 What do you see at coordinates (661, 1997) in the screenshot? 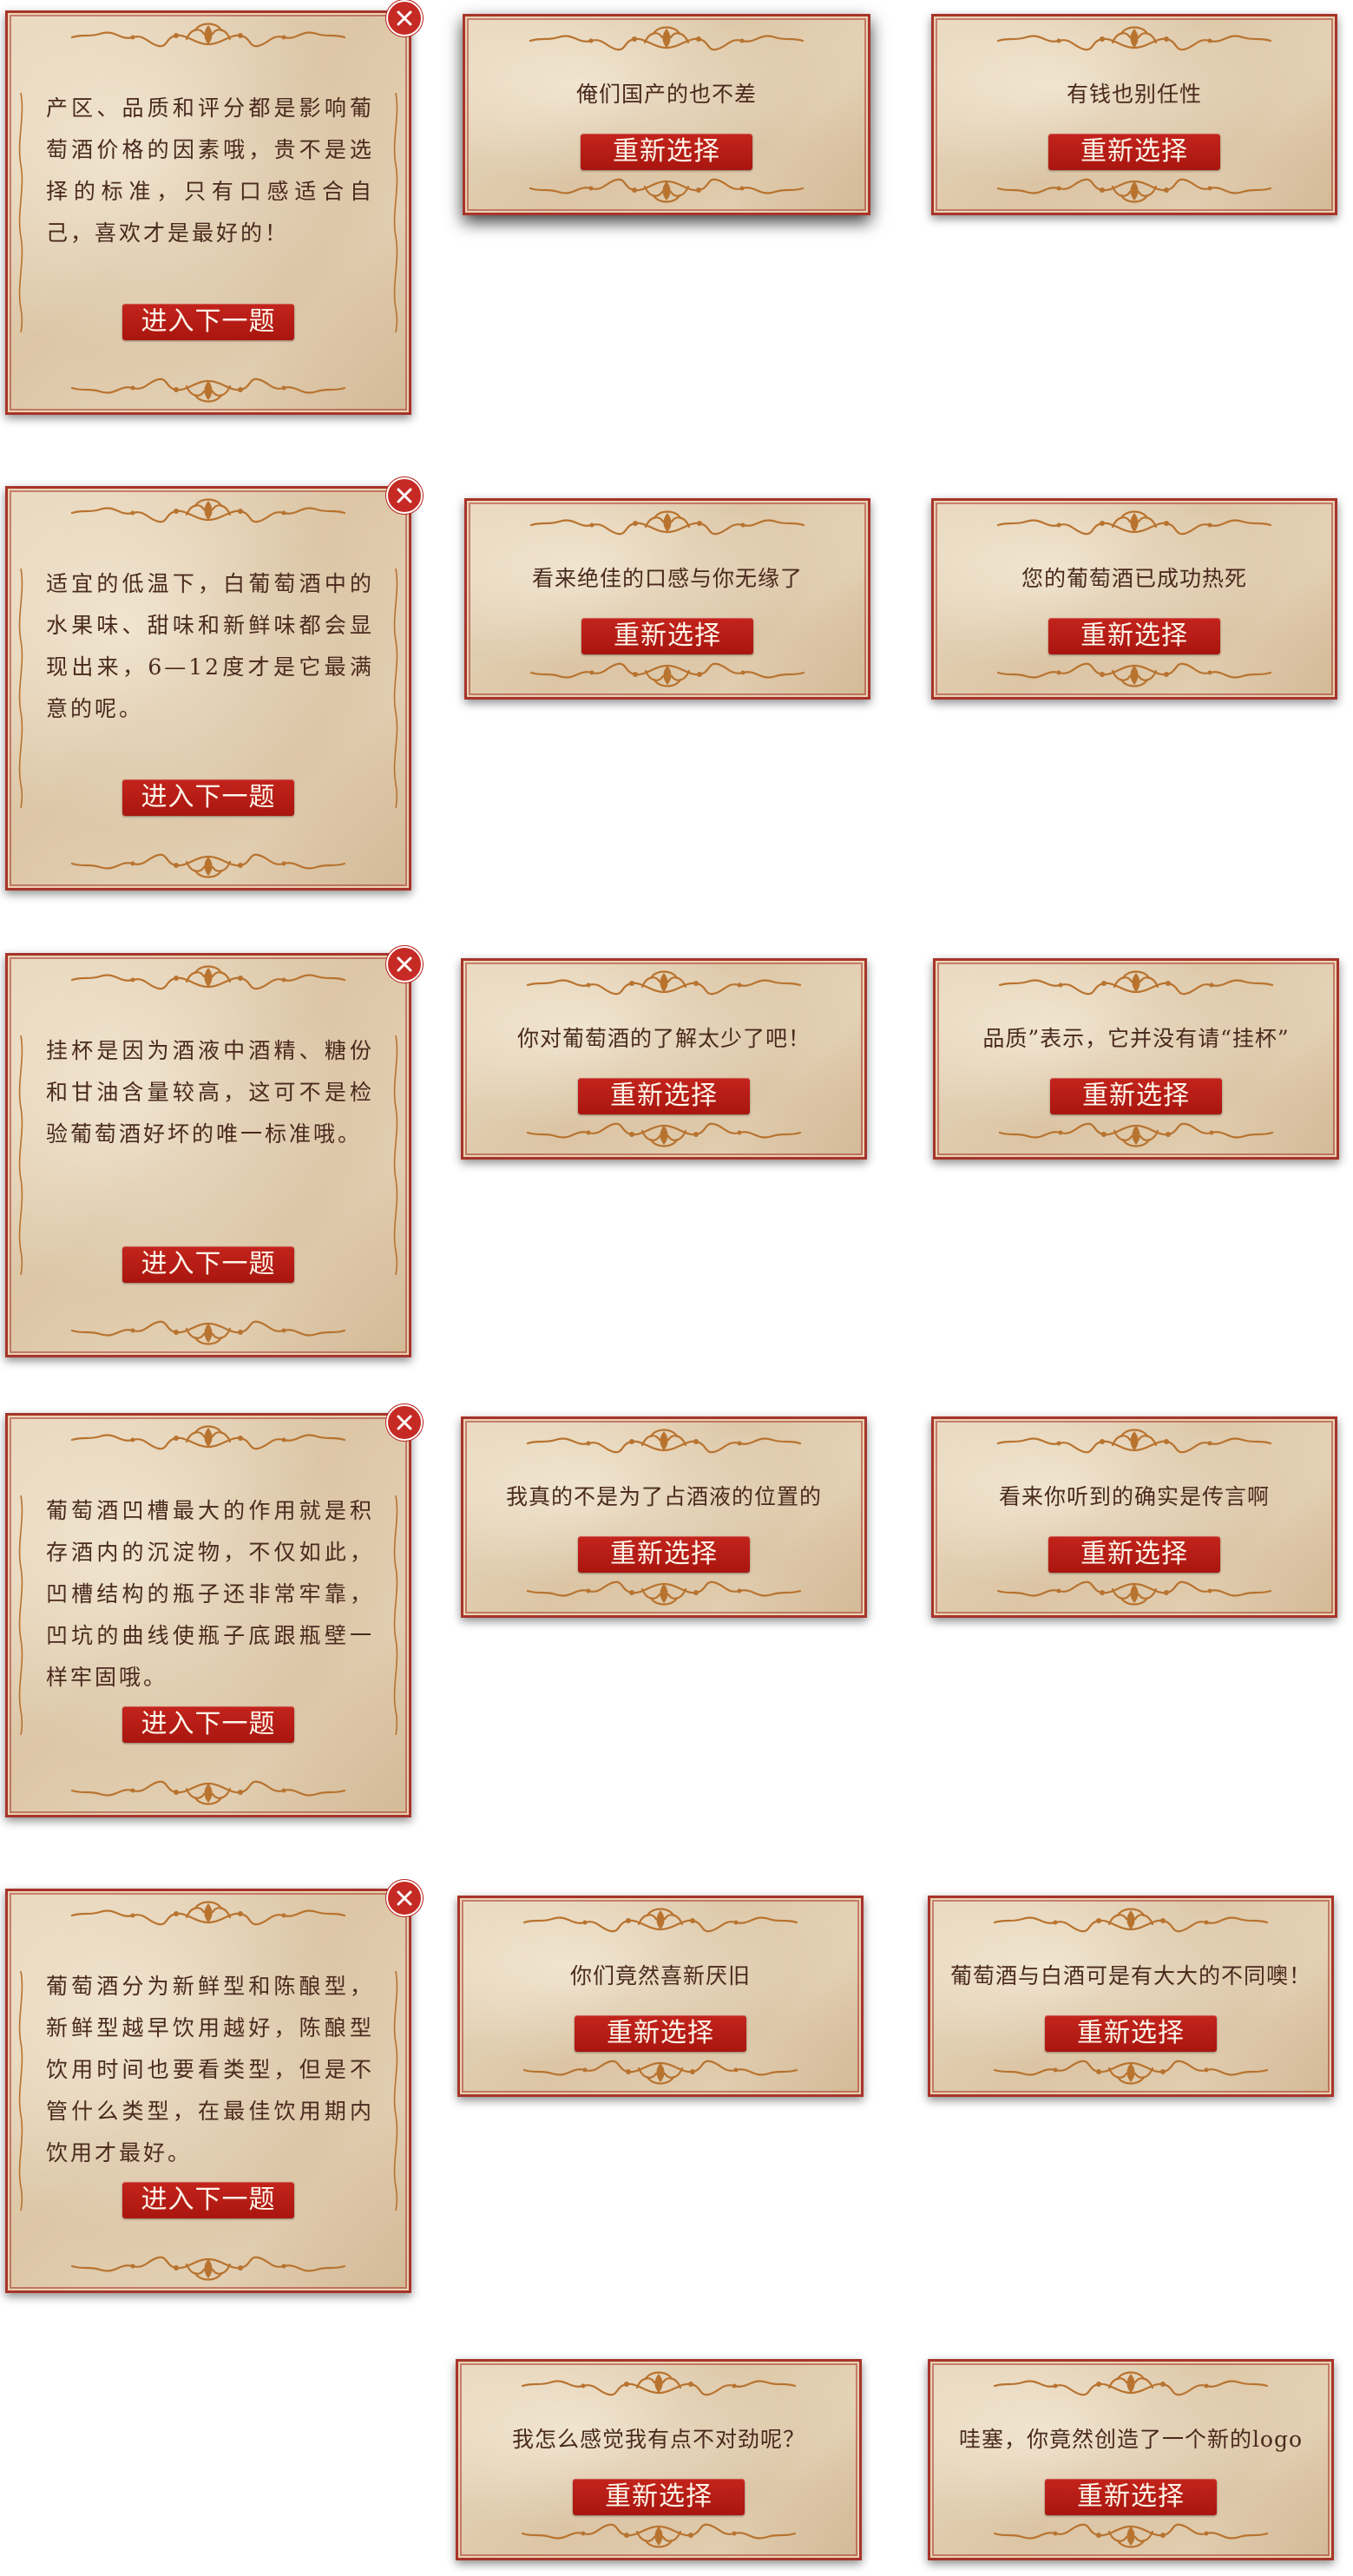
I see `wrong-answer-card: 你们竟然喜新厌旧 重新选择` at bounding box center [661, 1997].